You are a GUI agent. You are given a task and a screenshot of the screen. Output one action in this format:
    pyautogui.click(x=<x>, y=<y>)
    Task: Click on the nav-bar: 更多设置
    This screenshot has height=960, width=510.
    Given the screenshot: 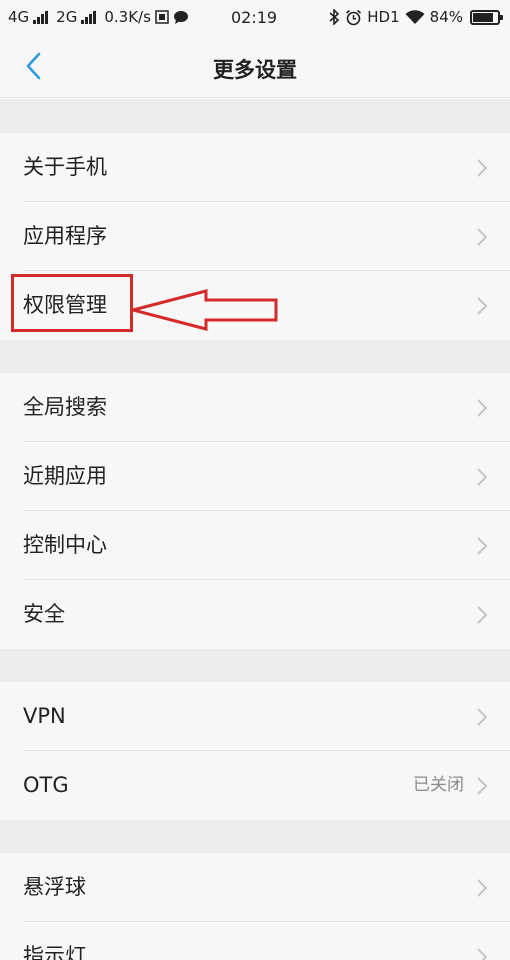 What is the action you would take?
    pyautogui.click(x=255, y=67)
    